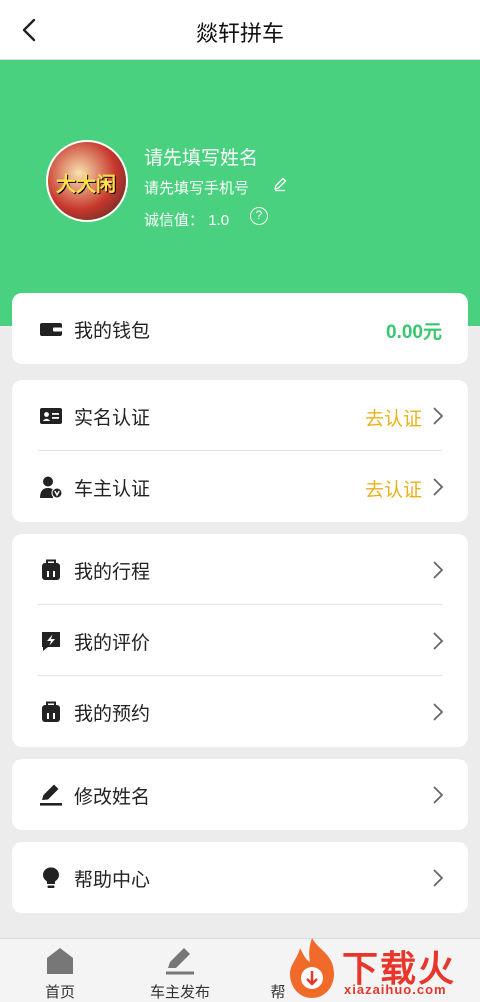 The image size is (480, 1002). I want to click on help-center-label: 帮助中心, so click(112, 880).